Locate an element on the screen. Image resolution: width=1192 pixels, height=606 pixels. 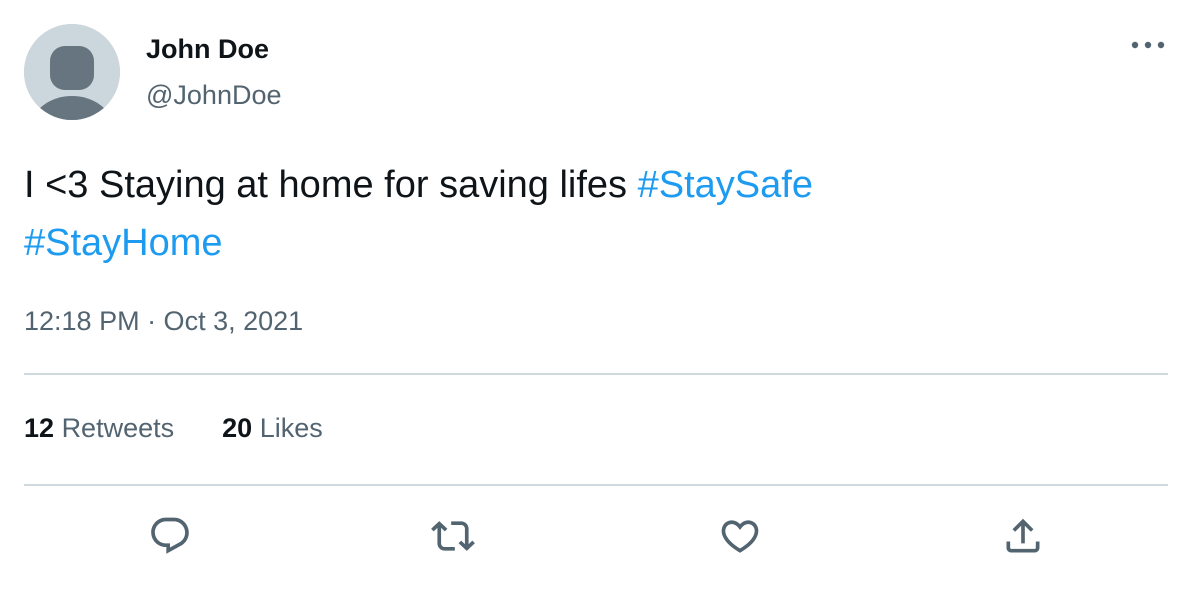
likes-count: 20 is located at coordinates (237, 428).